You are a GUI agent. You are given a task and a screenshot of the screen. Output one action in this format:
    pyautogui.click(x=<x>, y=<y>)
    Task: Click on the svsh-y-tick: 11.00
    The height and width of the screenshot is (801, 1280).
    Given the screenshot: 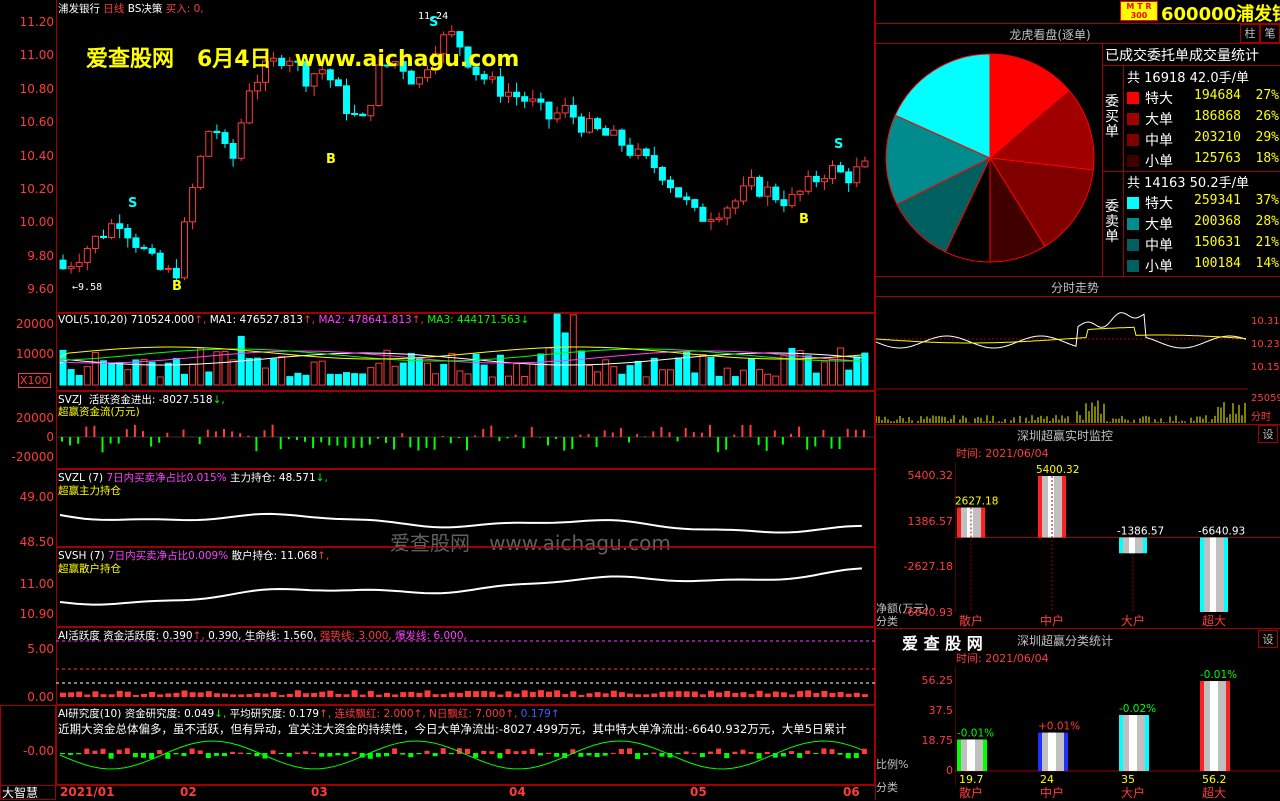 What is the action you would take?
    pyautogui.click(x=27, y=584)
    